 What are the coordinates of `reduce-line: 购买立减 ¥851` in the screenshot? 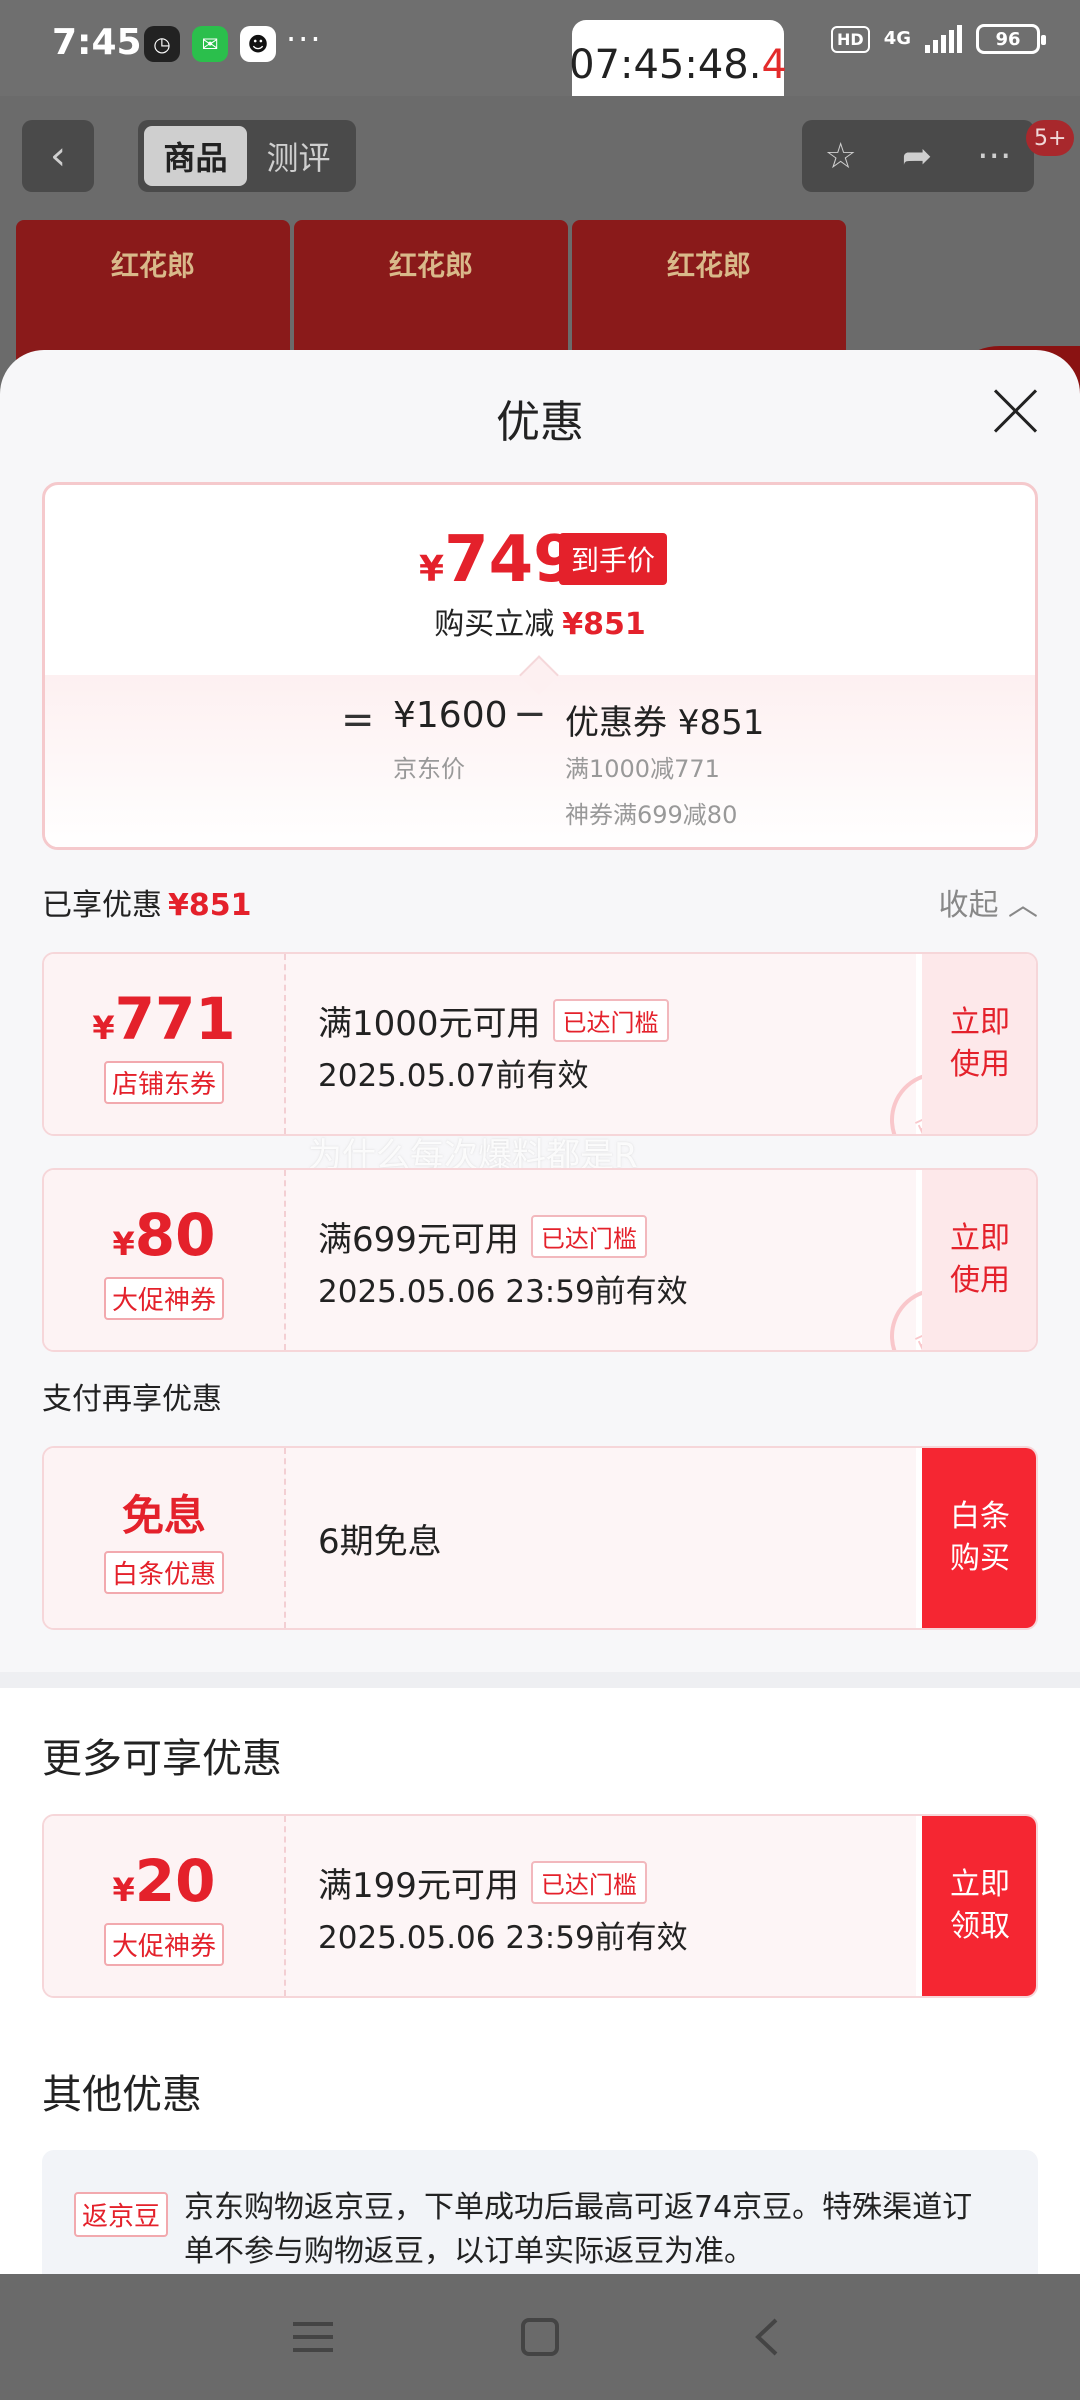 It's located at (540, 621).